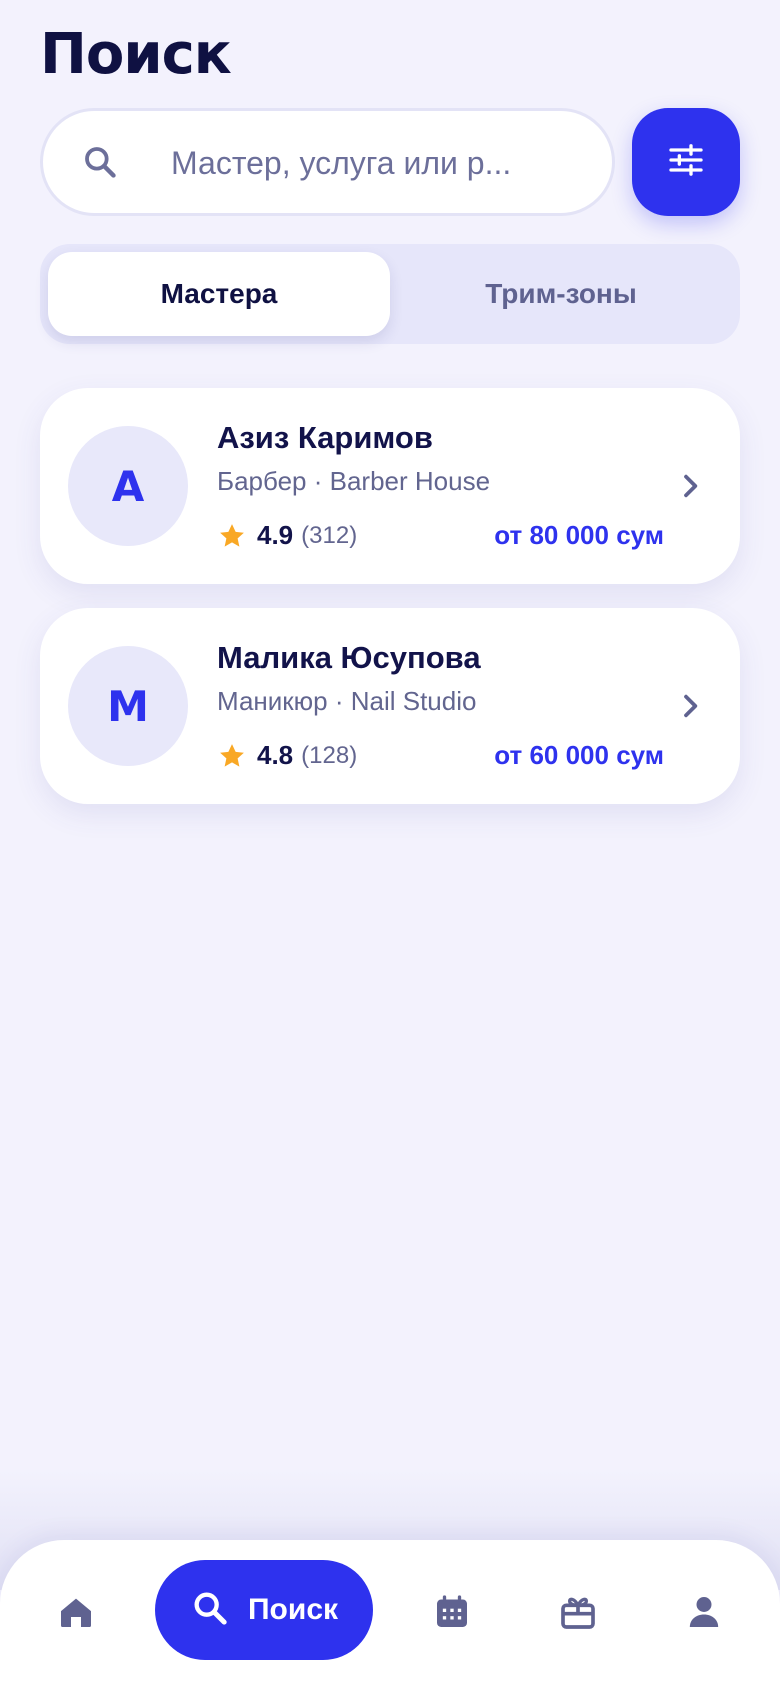 Image resolution: width=780 pixels, height=1688 pixels. I want to click on segmented-control: Мастера Трим-зоны, so click(390, 294).